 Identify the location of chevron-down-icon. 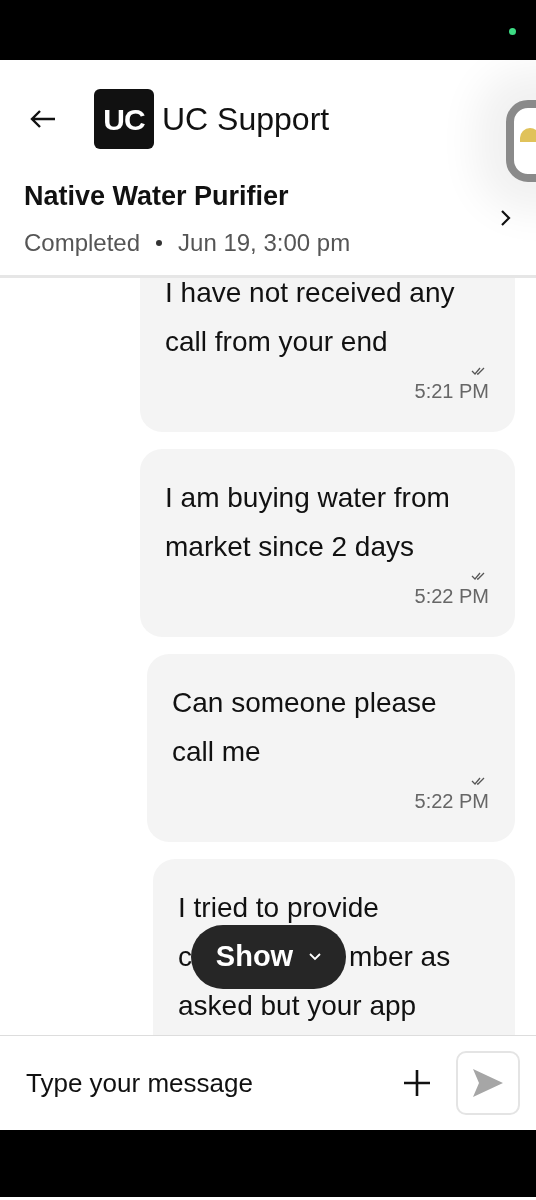
(315, 956).